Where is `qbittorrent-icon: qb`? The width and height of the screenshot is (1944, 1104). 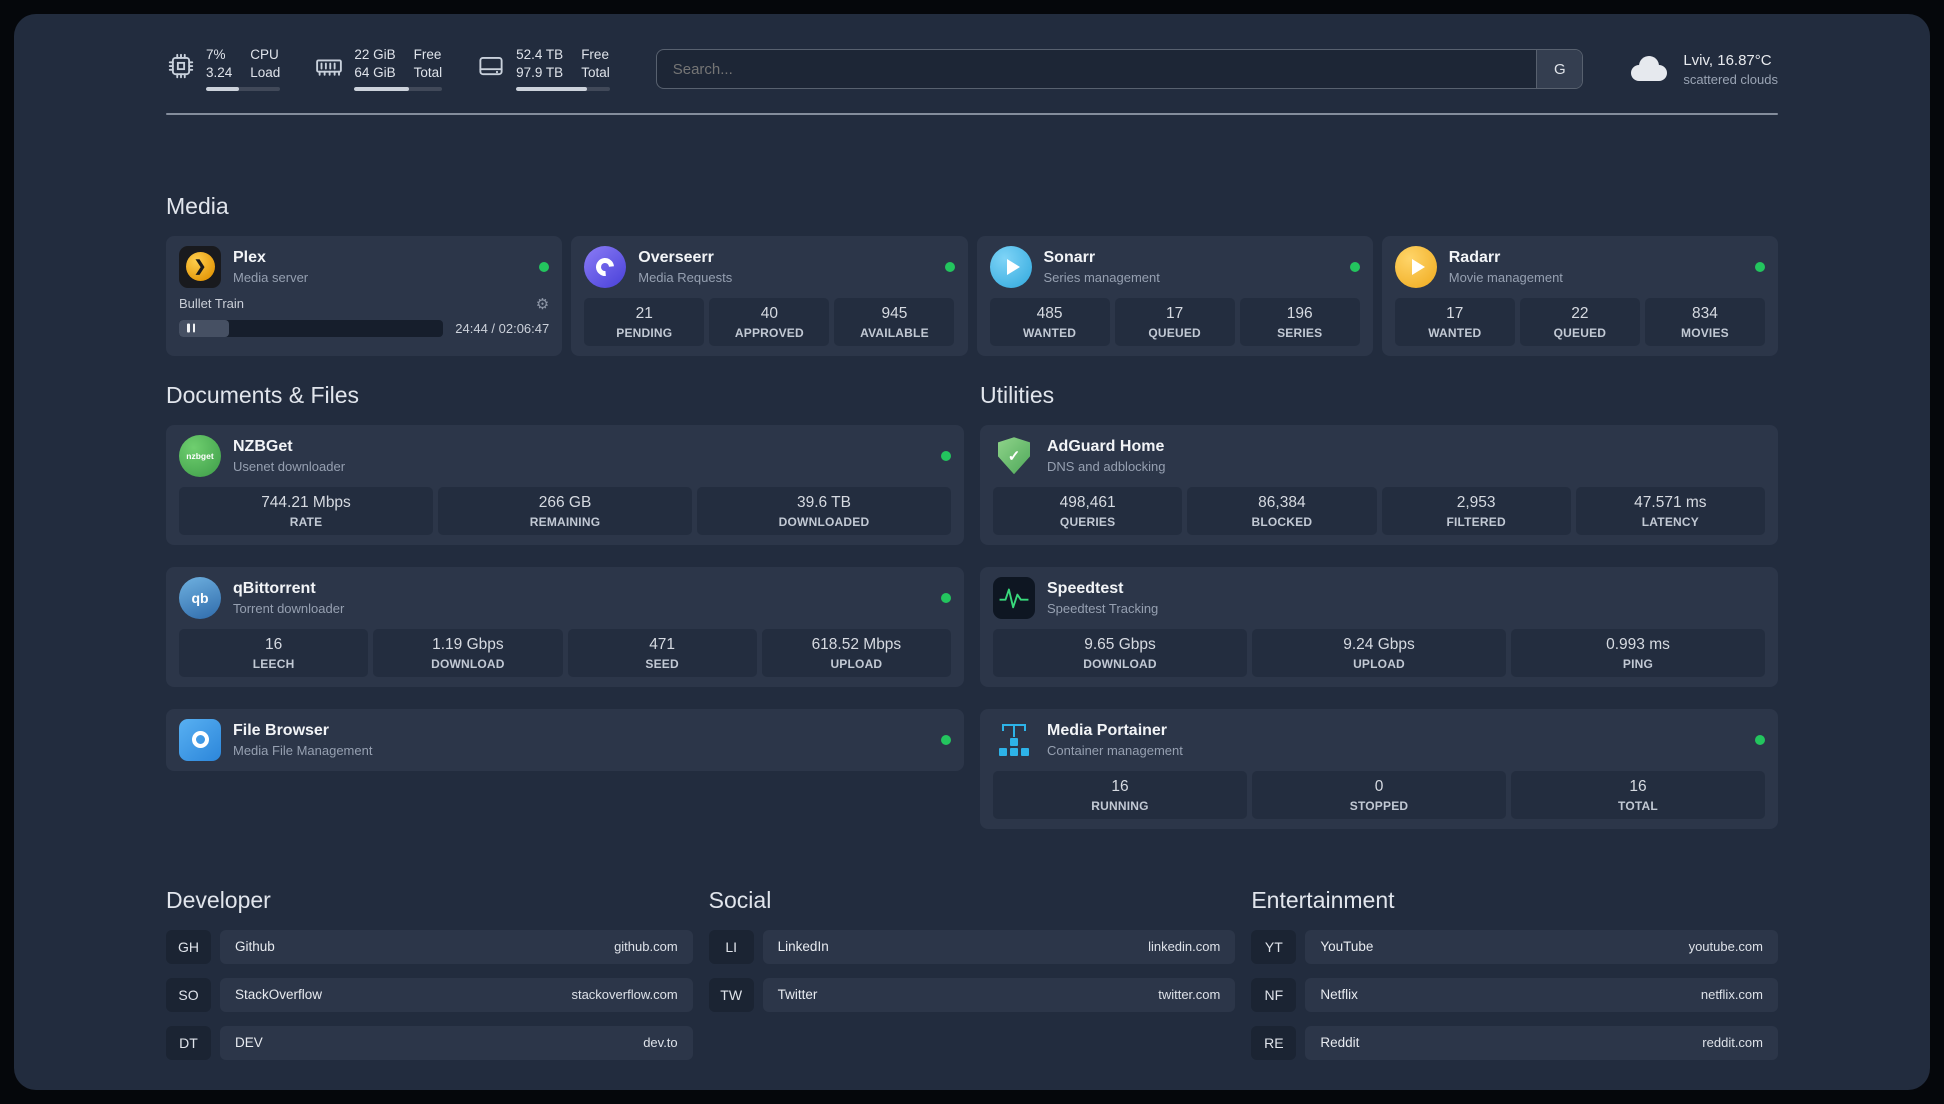
qbittorrent-icon: qb is located at coordinates (200, 597).